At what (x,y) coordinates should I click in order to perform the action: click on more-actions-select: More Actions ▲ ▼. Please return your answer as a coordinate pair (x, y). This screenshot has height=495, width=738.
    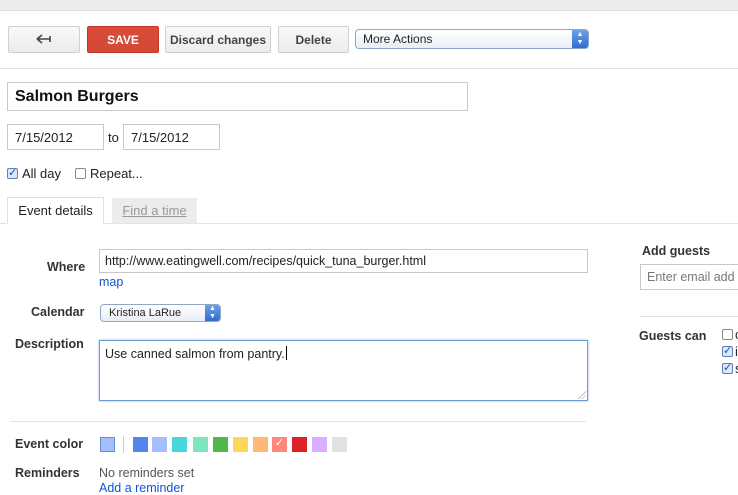
    Looking at the image, I should click on (472, 39).